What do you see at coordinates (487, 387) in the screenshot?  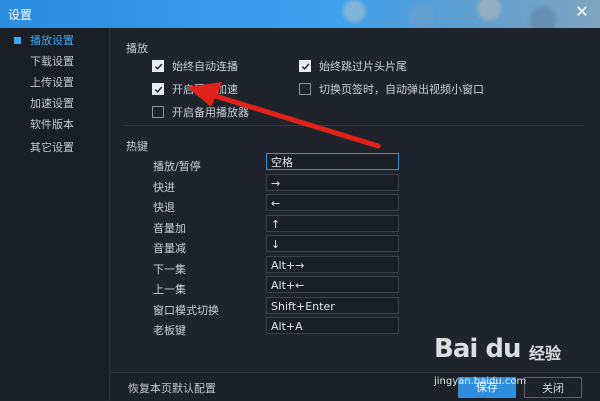 I see `save-button: 保存` at bounding box center [487, 387].